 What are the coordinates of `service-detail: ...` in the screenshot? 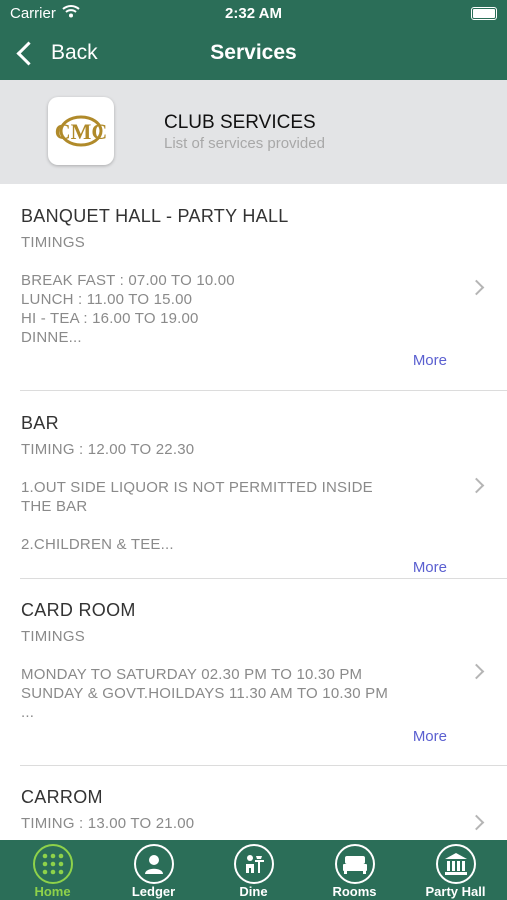 It's located at (28, 712).